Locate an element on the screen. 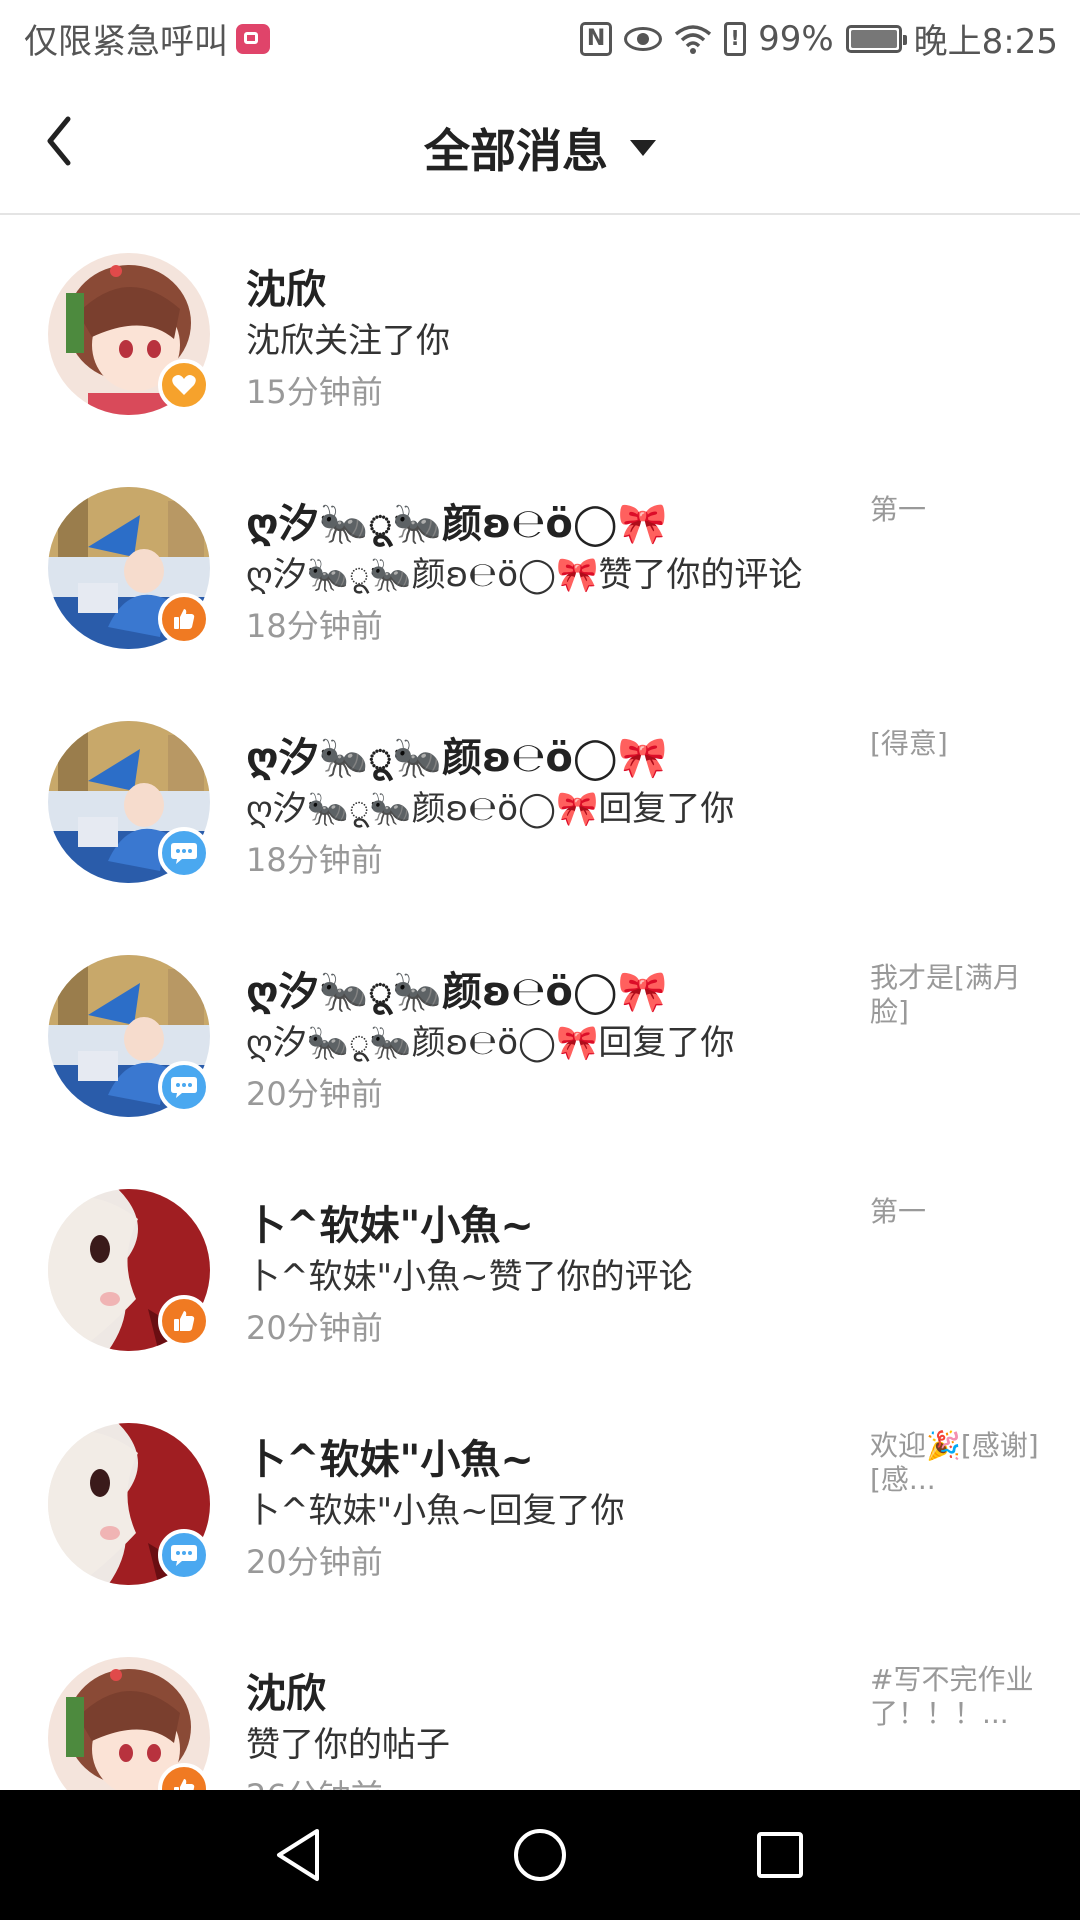  message-item: ღ汐🐜ू🐜颜ʚ℮ö◯🎀 ღ汐🐜ू🐜颜ʚ℮ö◯🎀赞了你的评论 18分钟前 第一 is located at coordinates (540, 566).